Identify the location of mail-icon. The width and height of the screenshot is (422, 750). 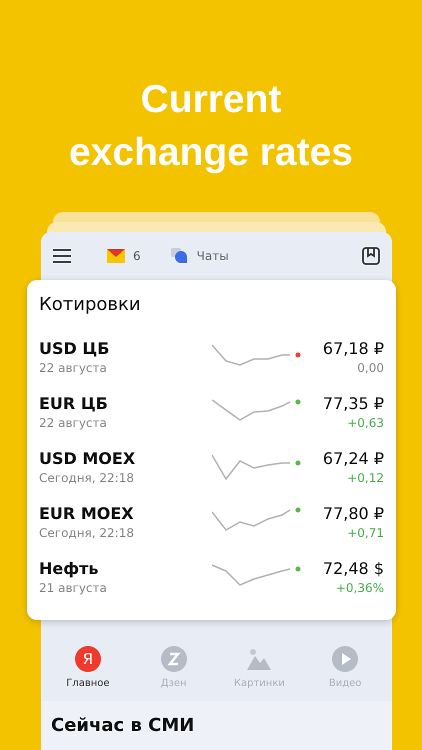
(116, 256).